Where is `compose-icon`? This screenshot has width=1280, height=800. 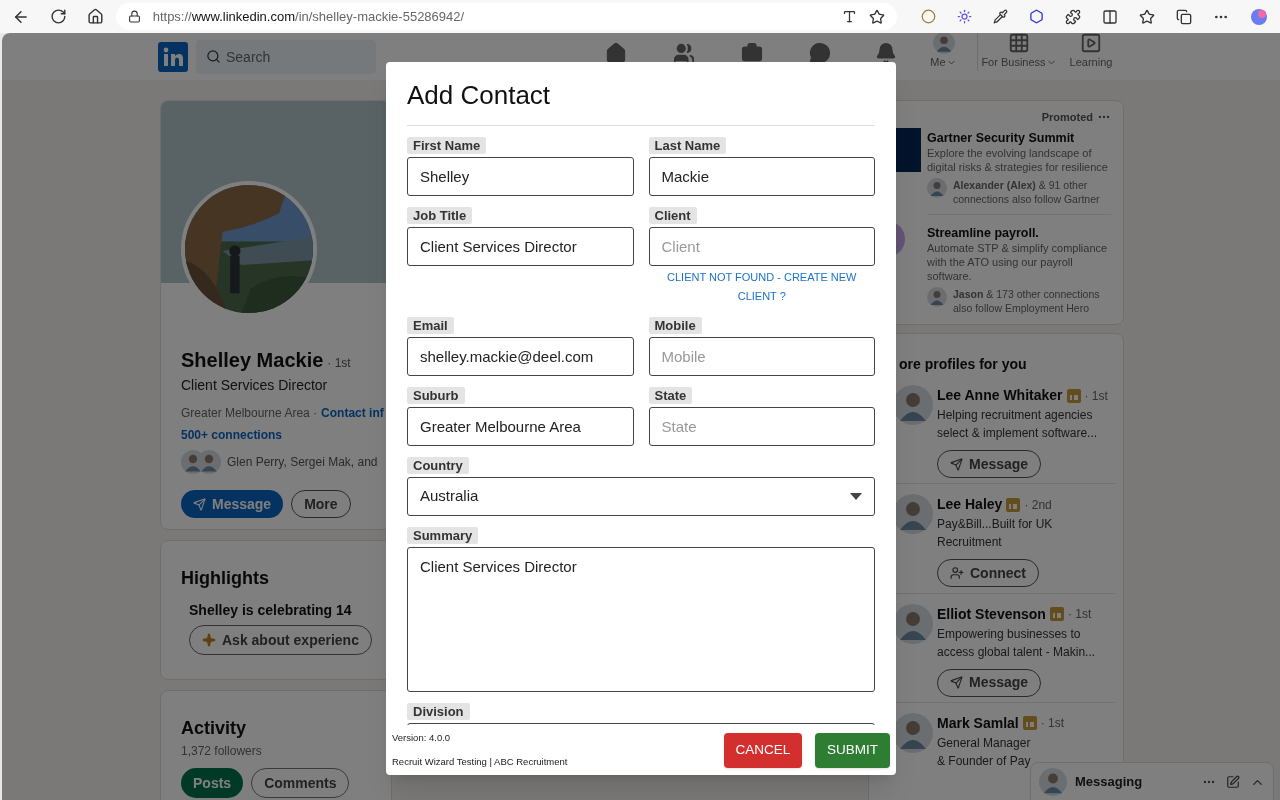 compose-icon is located at coordinates (1233, 782).